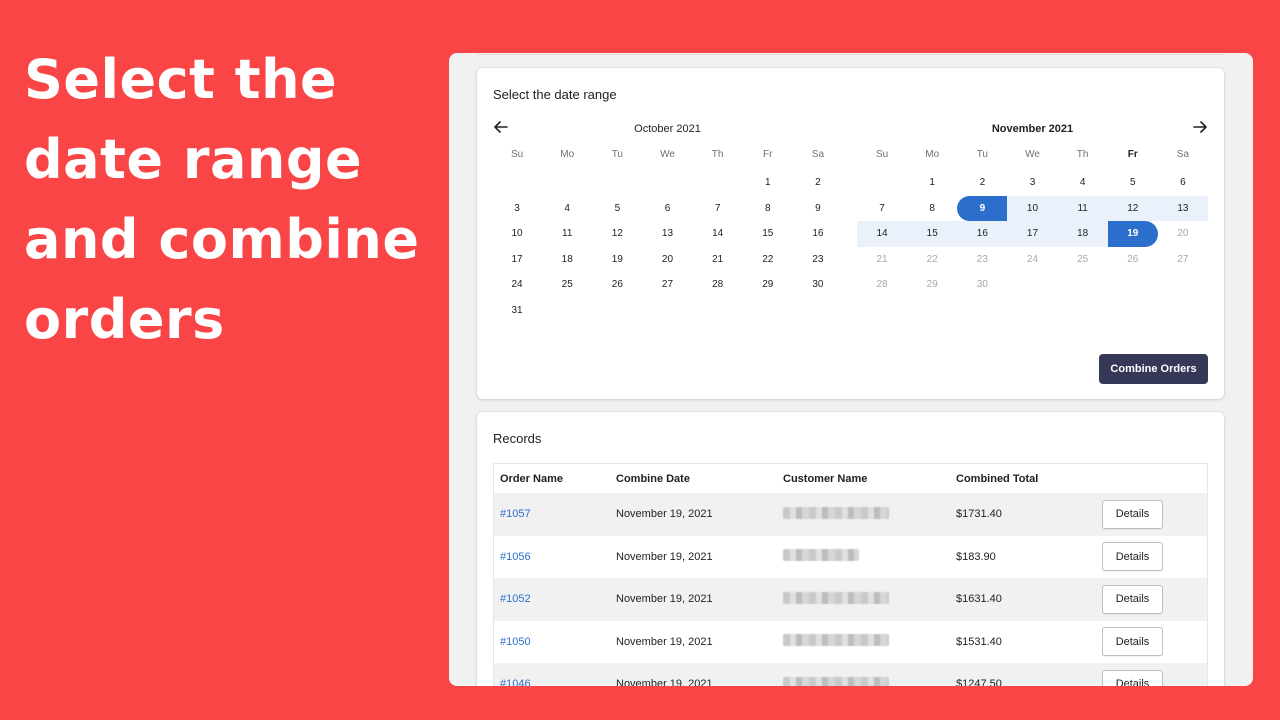  Describe the element at coordinates (836, 681) in the screenshot. I see `customer-name-redacted` at that location.